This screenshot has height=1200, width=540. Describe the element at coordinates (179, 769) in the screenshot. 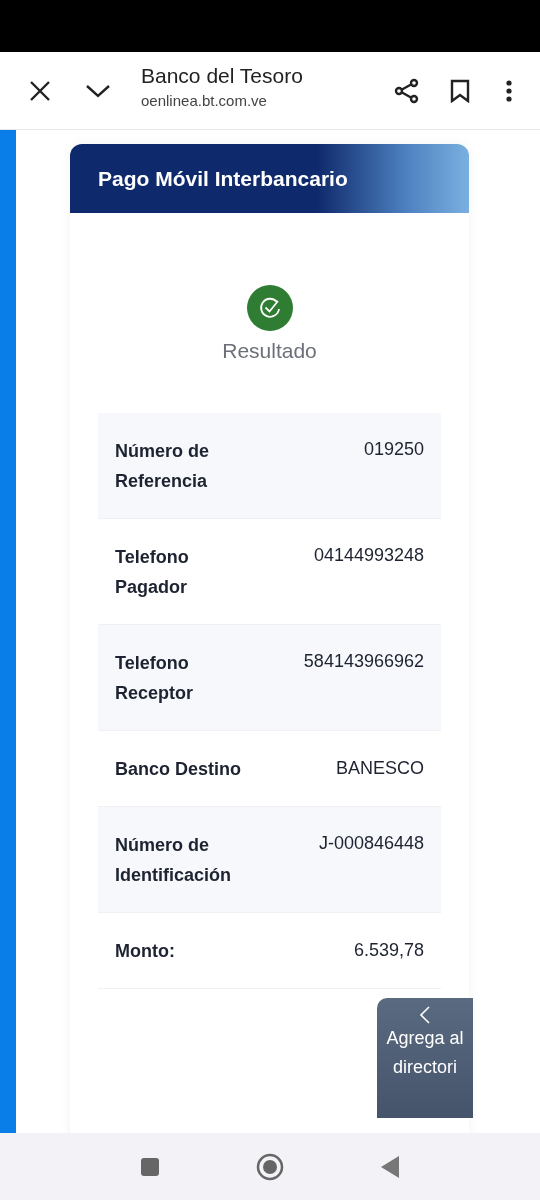

I see `field-label: Banco Destino` at that location.